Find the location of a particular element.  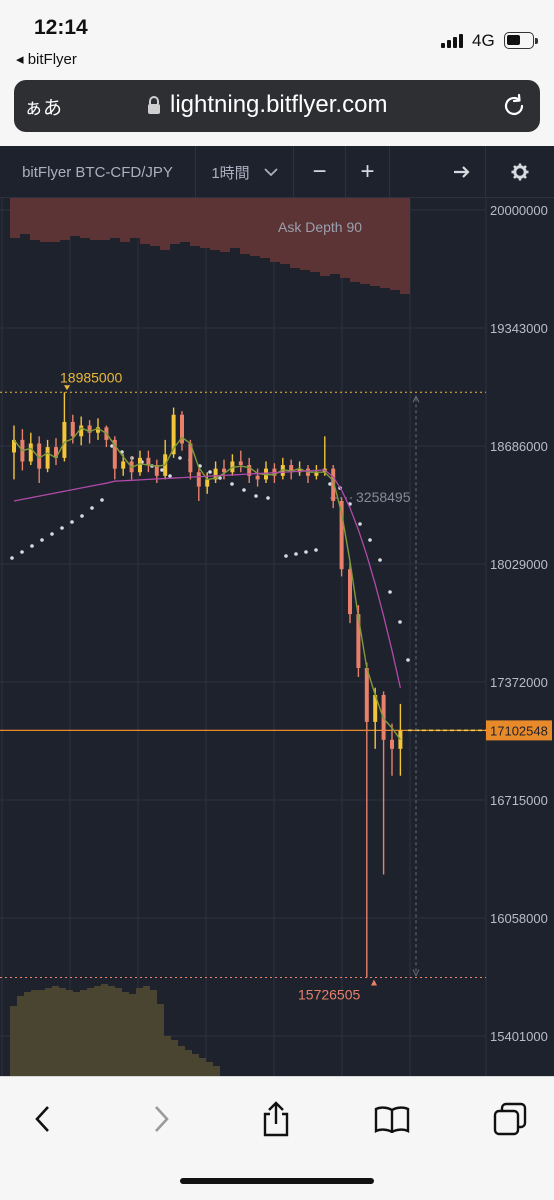

url-text: lightning.bitflyer.com is located at coordinates (279, 104).